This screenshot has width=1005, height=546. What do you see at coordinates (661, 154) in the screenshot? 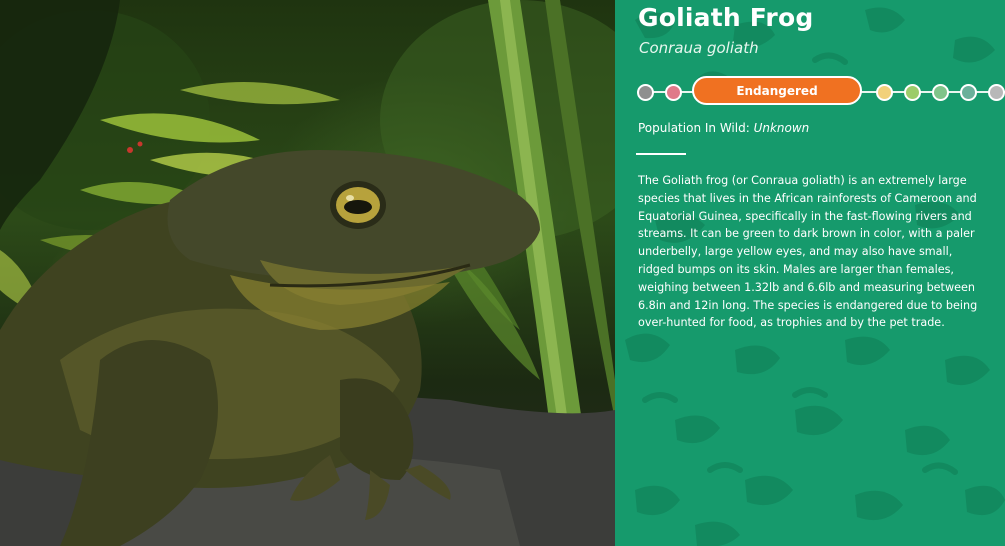
I see `section-divider` at bounding box center [661, 154].